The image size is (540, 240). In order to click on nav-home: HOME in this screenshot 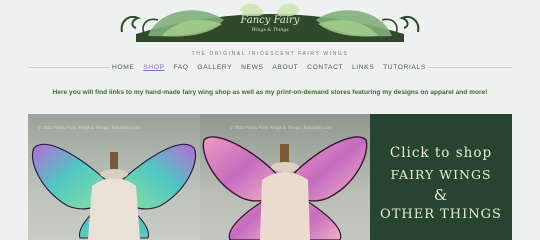, I will do `click(123, 67)`.